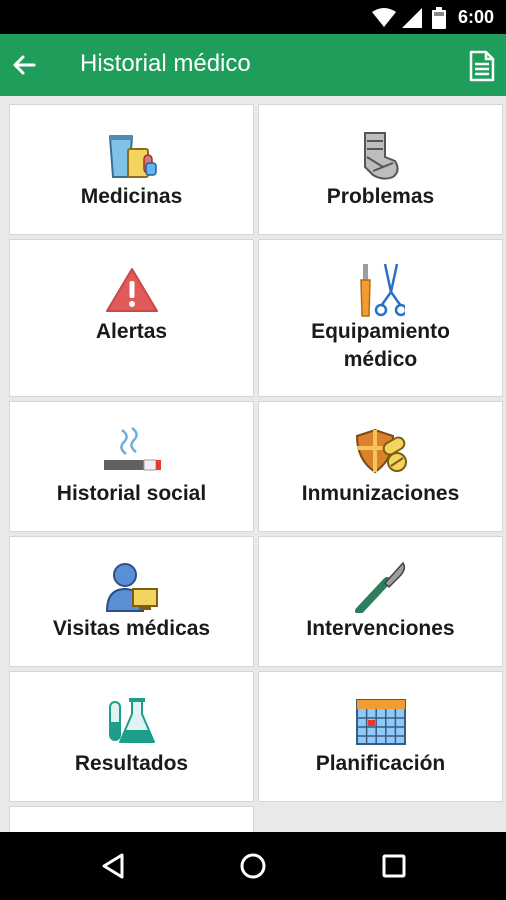 This screenshot has width=506, height=900. Describe the element at coordinates (131, 493) in the screenshot. I see `tile-label: Historial social` at that location.